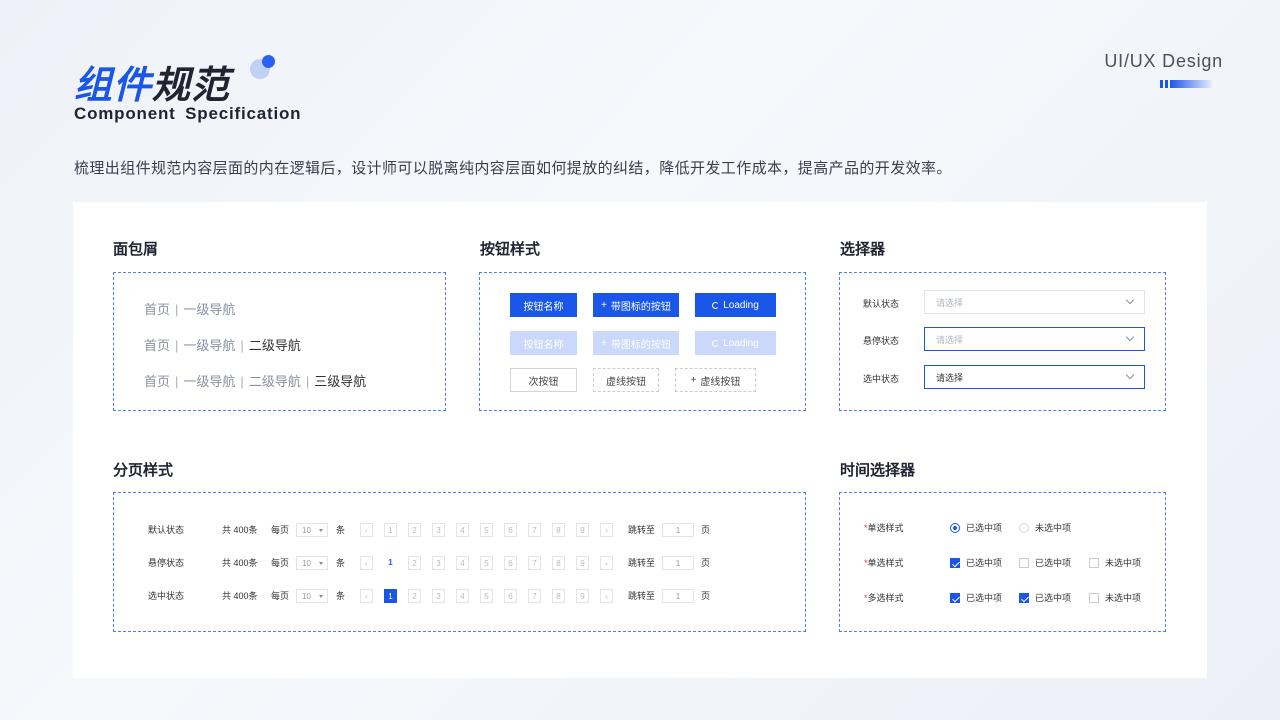  I want to click on radio-row-label: *单选样式, so click(884, 528).